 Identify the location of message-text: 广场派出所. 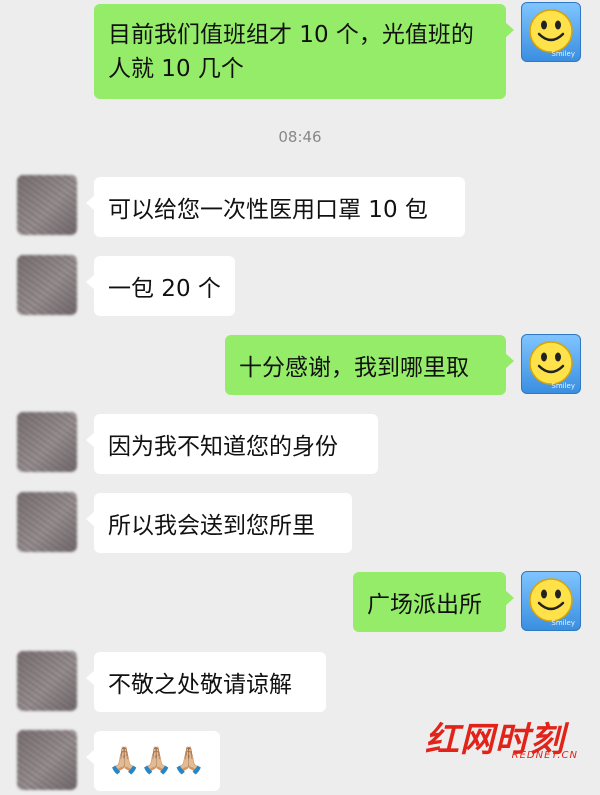
(424, 605).